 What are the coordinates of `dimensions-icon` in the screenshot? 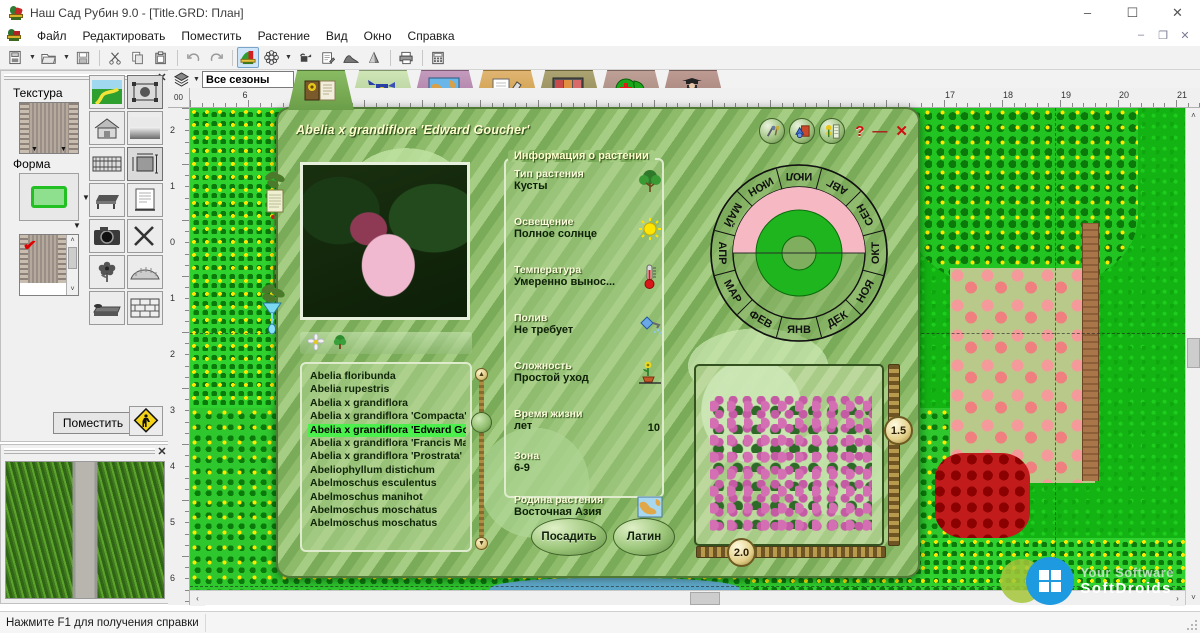 It's located at (145, 164).